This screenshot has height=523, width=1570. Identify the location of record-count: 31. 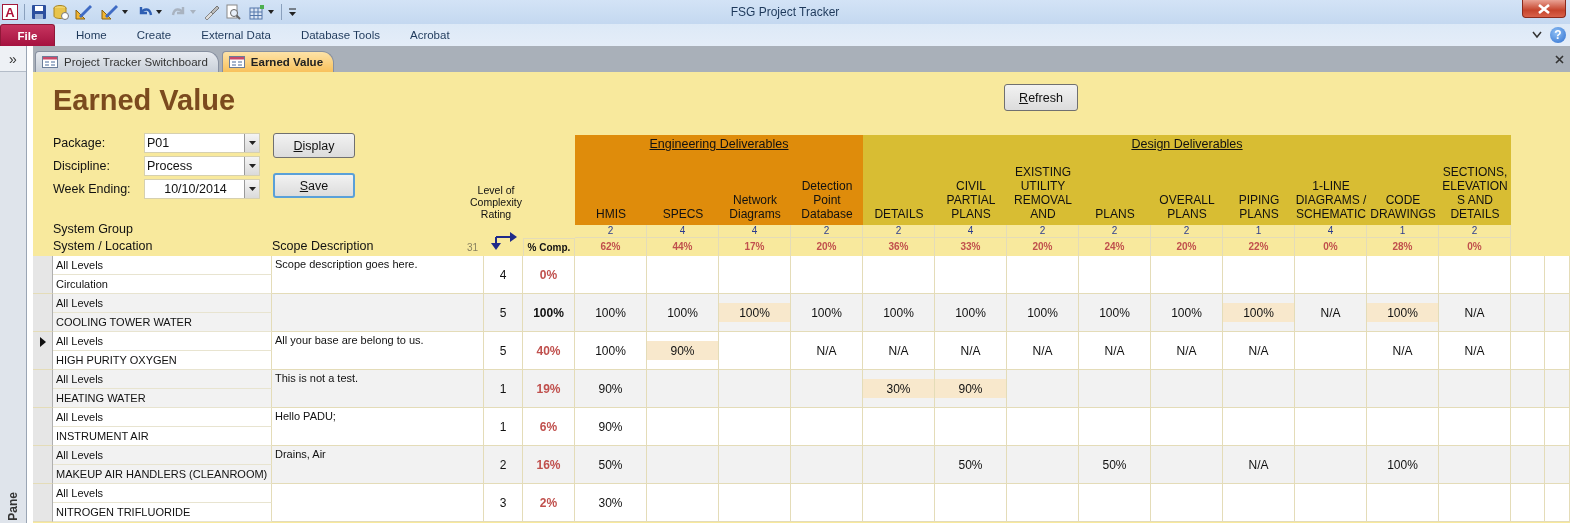
(472, 247).